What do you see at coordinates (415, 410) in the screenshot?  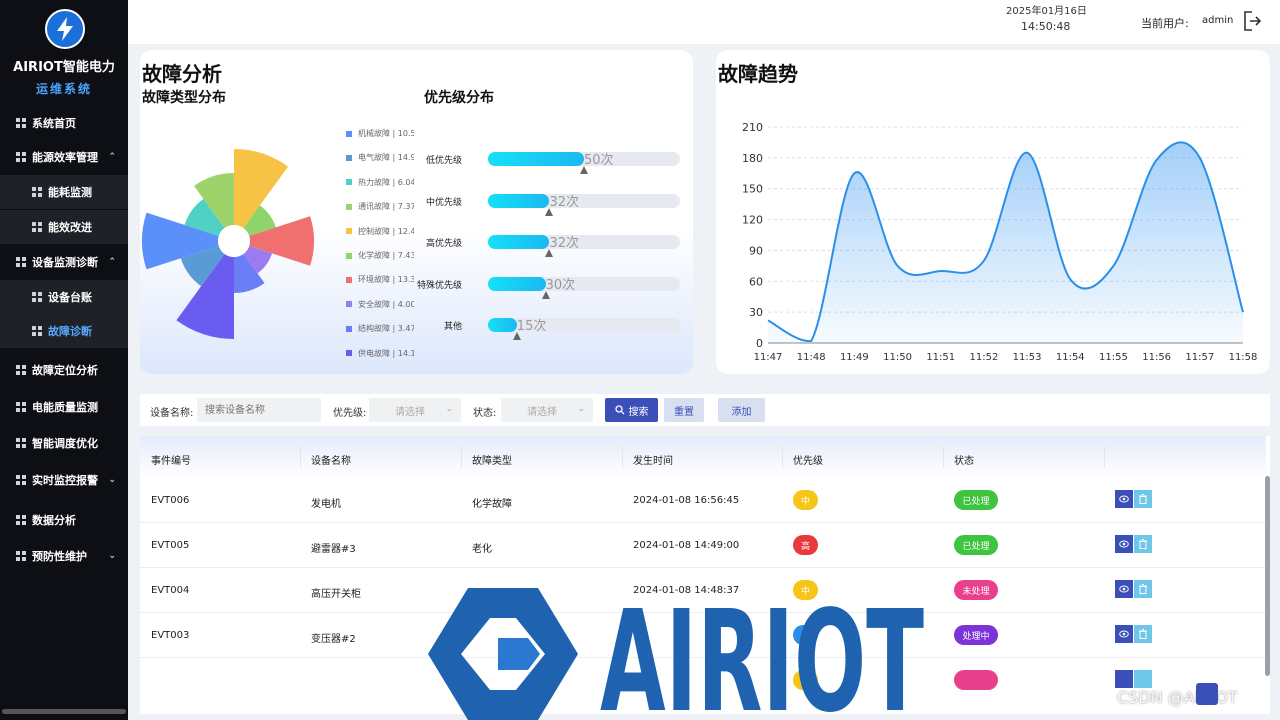 I see `priority-select: 请选择 ⌄` at bounding box center [415, 410].